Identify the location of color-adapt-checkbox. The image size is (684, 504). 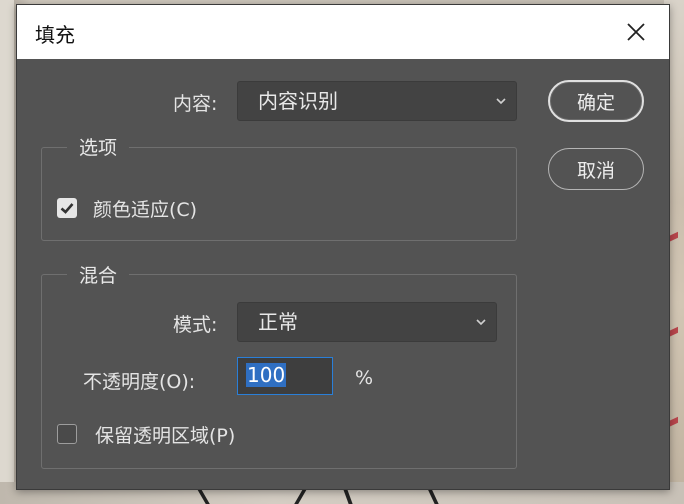
(67, 208).